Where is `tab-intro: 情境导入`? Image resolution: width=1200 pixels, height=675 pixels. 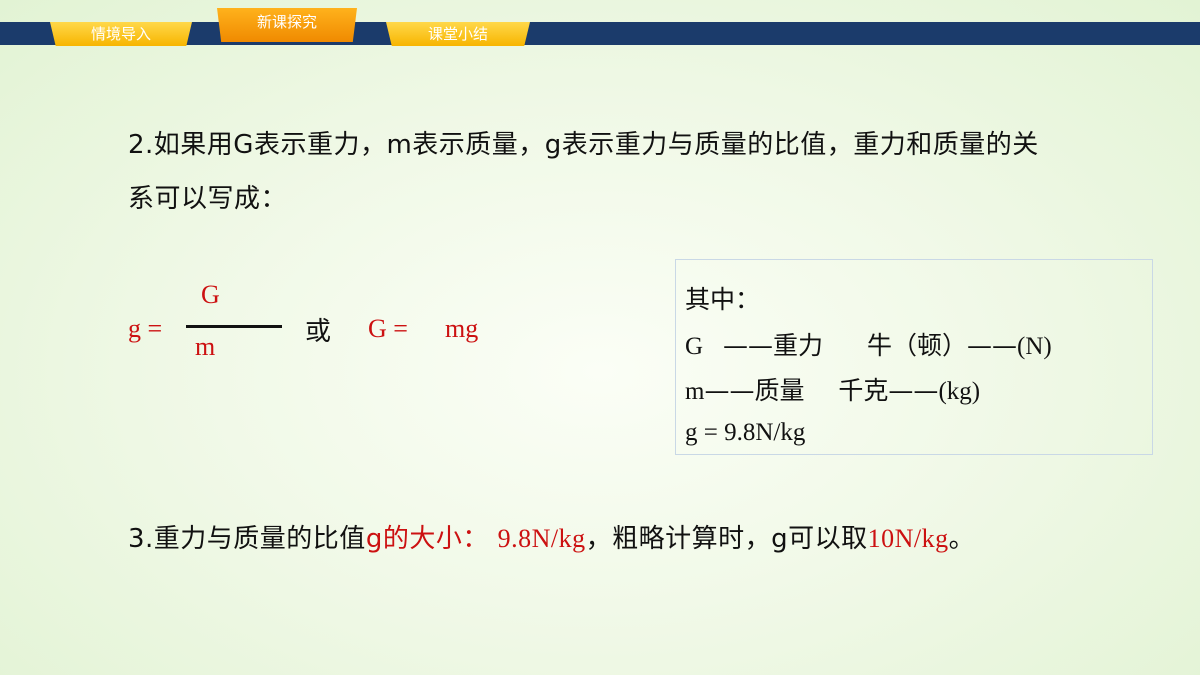
tab-intro: 情境导入 is located at coordinates (121, 34).